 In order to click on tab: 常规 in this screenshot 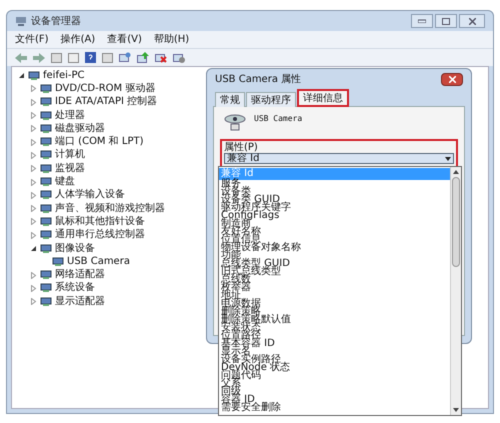, I will do `click(230, 99)`.